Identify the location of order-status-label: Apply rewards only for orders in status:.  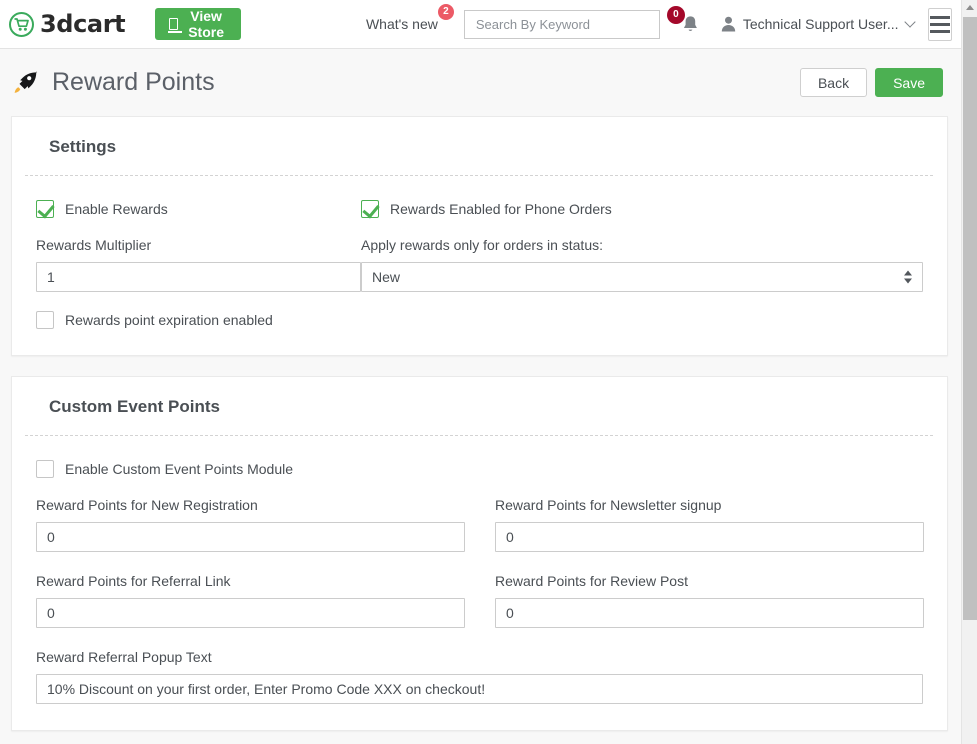
(482, 245).